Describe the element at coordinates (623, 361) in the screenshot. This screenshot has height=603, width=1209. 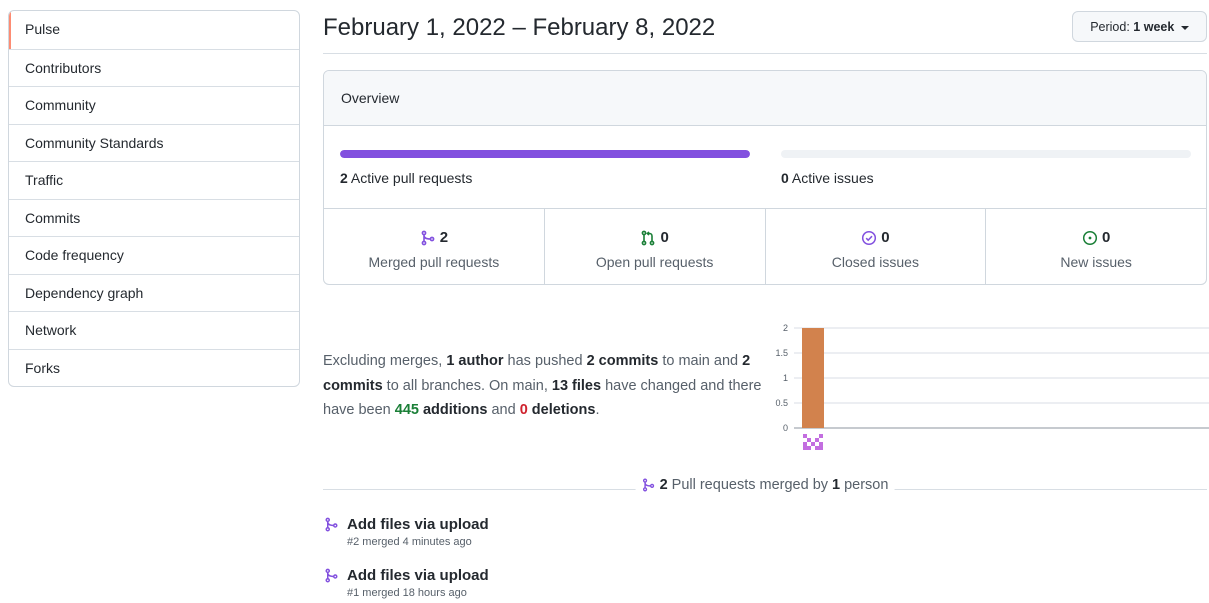
I see `summary-commits-main: 2 commits` at that location.